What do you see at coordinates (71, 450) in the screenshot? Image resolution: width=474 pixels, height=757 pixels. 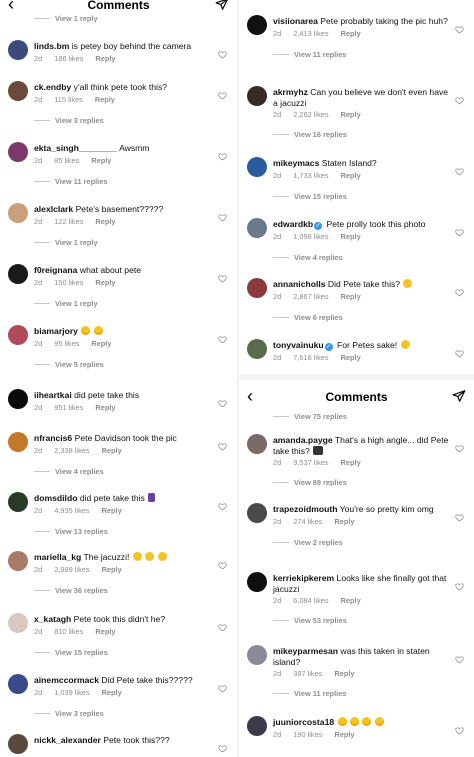 I see `like-count: 2,338 likes` at bounding box center [71, 450].